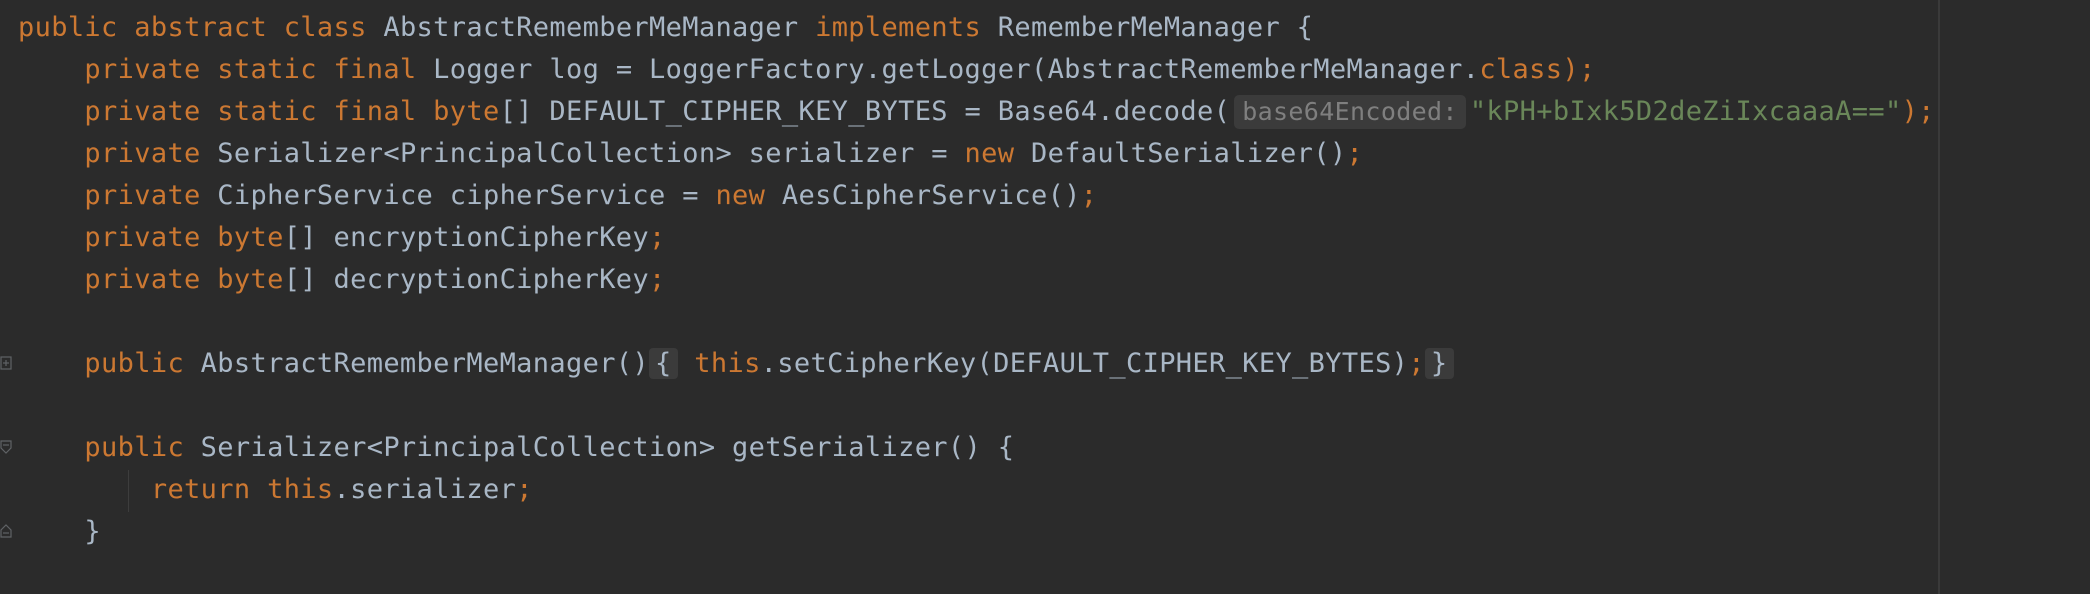 This screenshot has height=594, width=2090. Describe the element at coordinates (6, 531) in the screenshot. I see `fold-end-icon` at that location.